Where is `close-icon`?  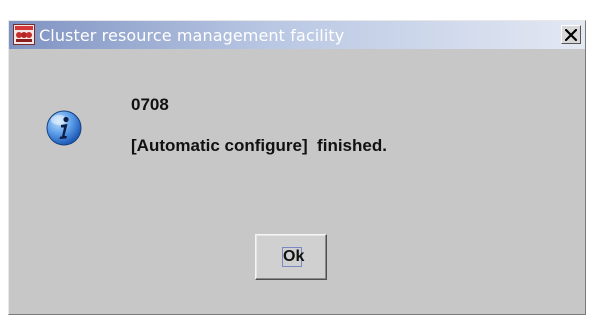 close-icon is located at coordinates (571, 34).